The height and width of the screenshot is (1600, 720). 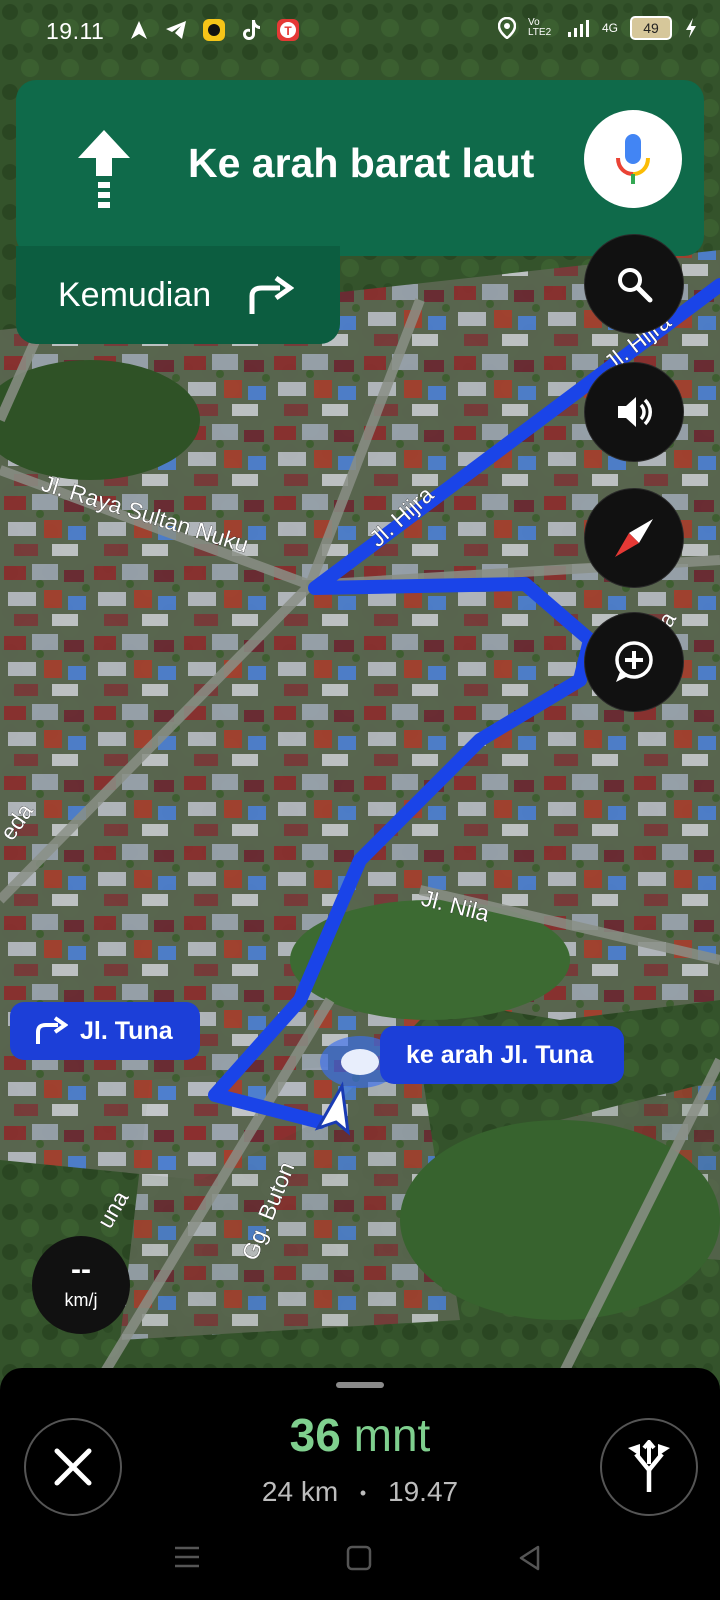 I want to click on mic-icon, so click(x=633, y=159).